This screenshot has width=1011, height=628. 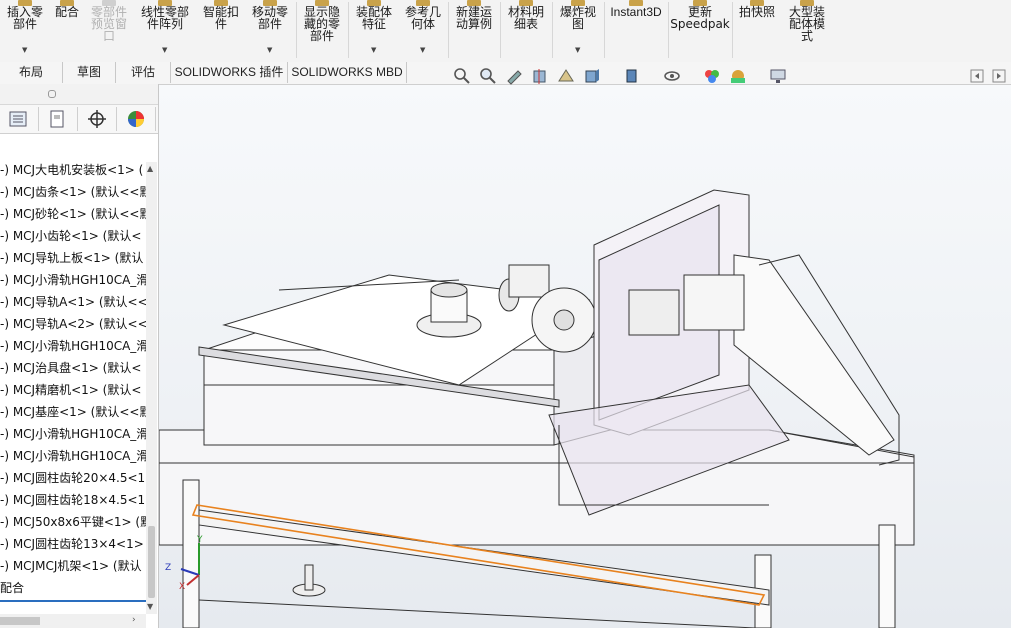 I want to click on dynamic-annotation-icon, so click(x=566, y=76).